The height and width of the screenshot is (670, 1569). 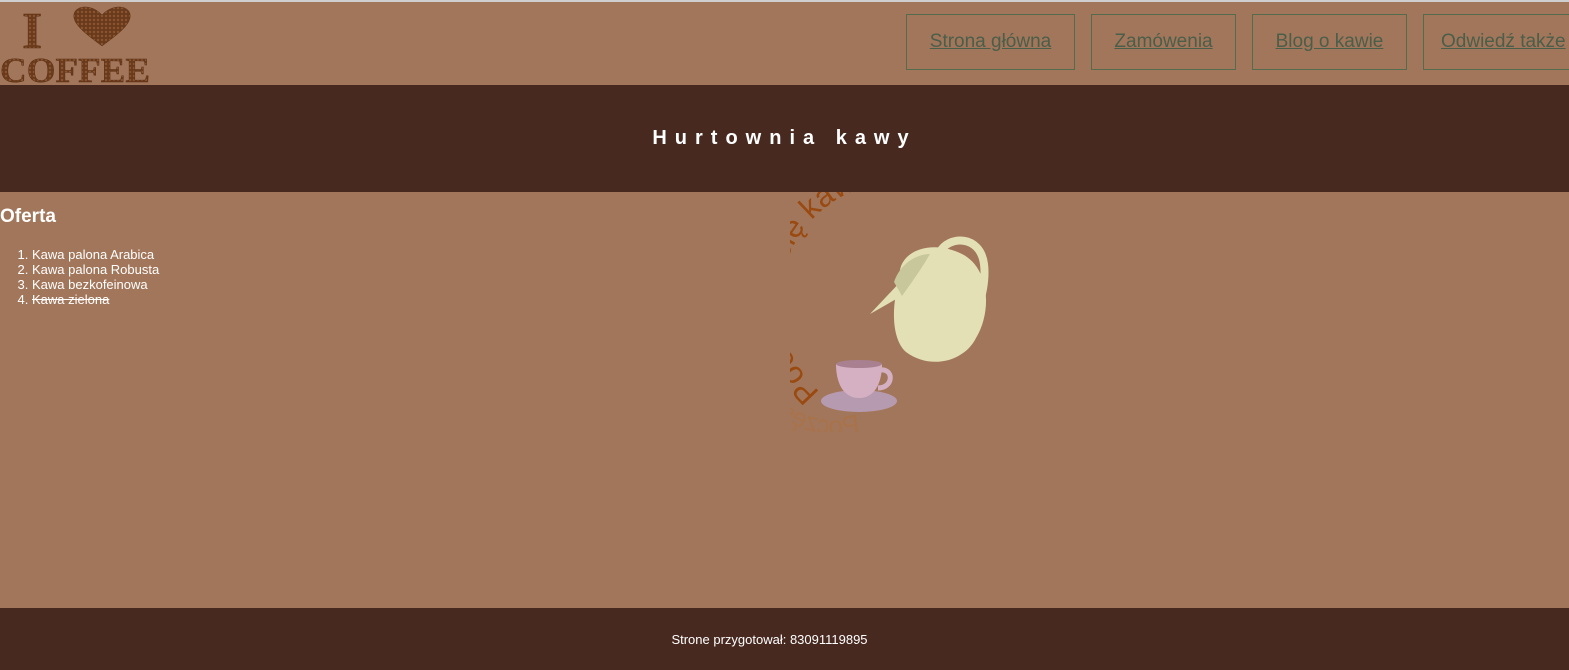 What do you see at coordinates (1163, 42) in the screenshot?
I see `nav-link-orders: Zamówenia` at bounding box center [1163, 42].